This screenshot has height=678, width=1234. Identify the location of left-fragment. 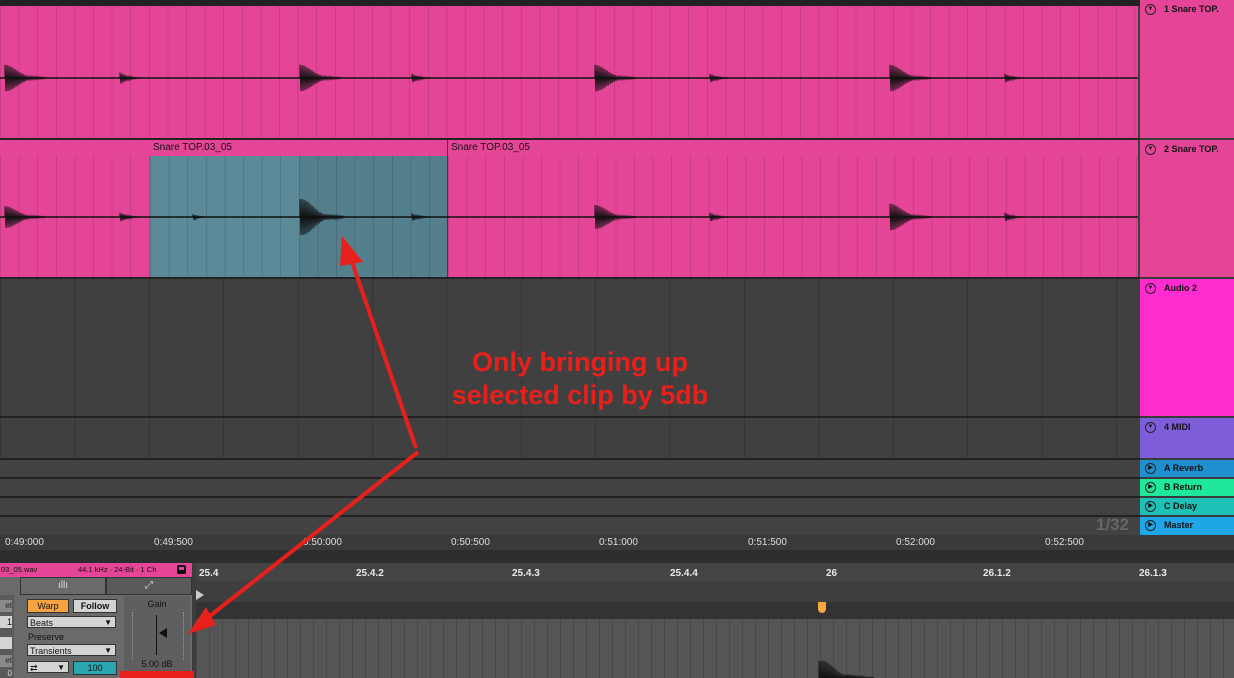
(6, 643).